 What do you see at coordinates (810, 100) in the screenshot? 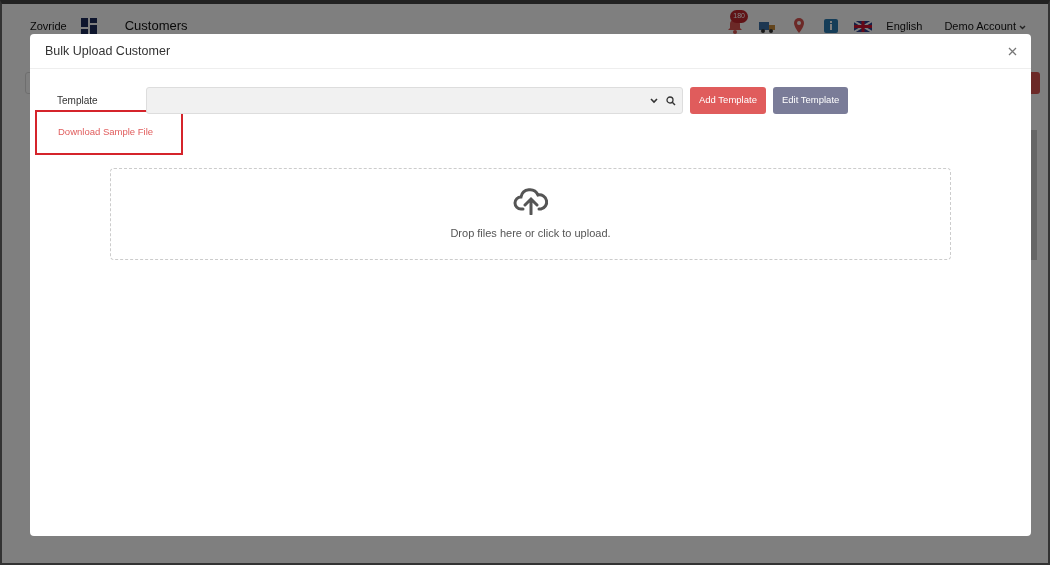
I see `edit-template-button: Edit Template` at bounding box center [810, 100].